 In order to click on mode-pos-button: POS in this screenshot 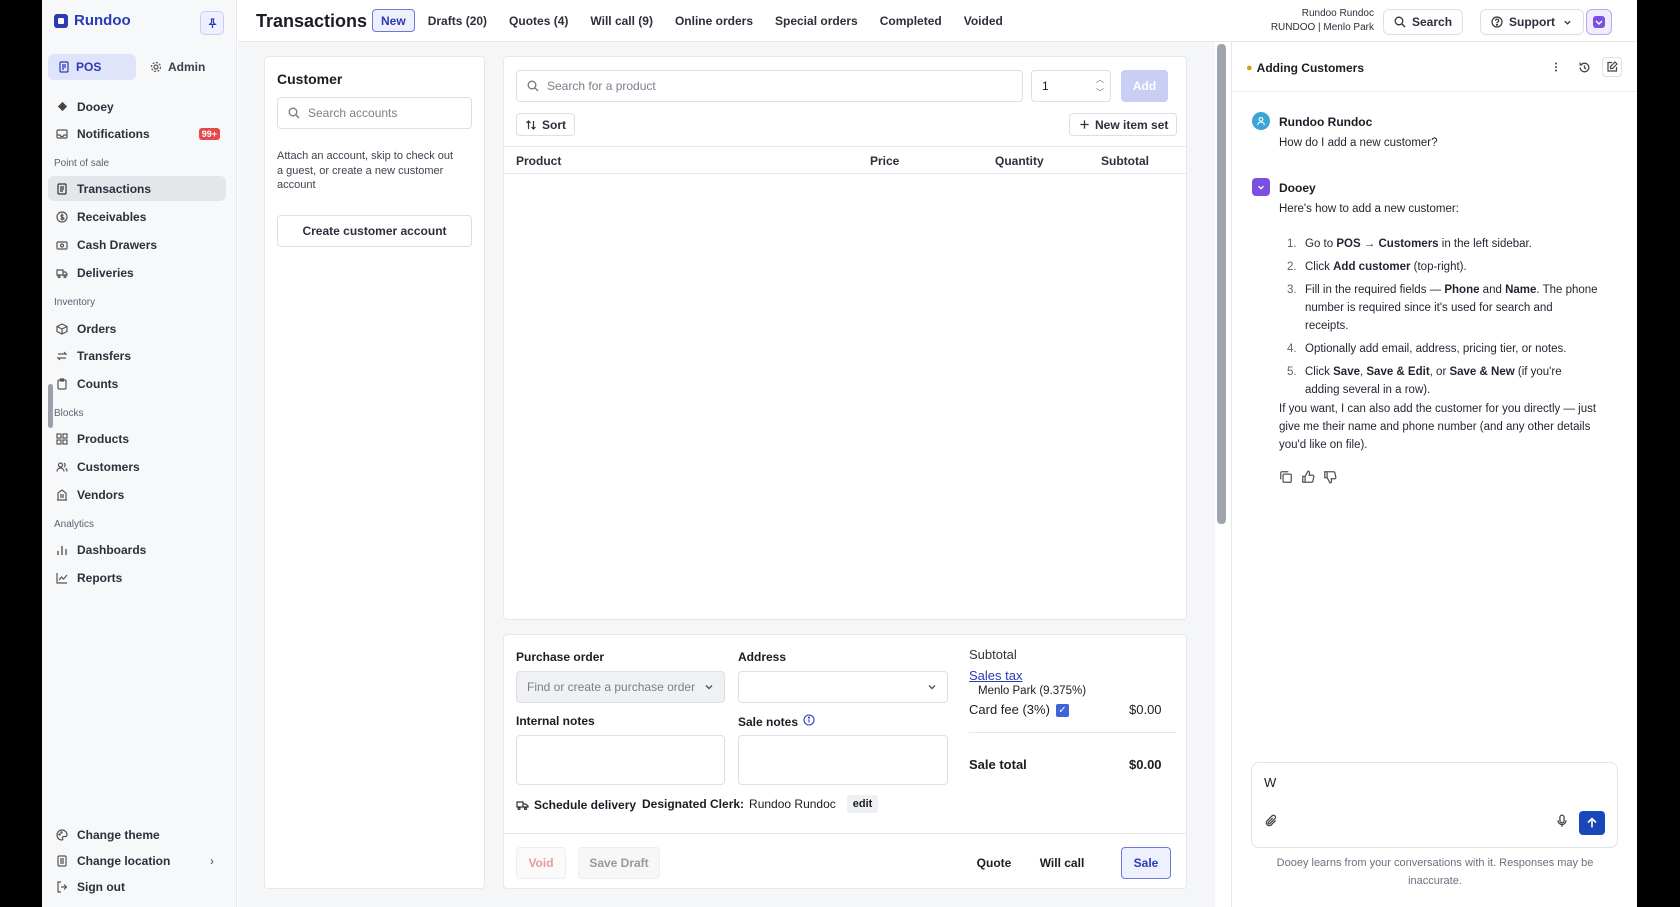, I will do `click(92, 67)`.